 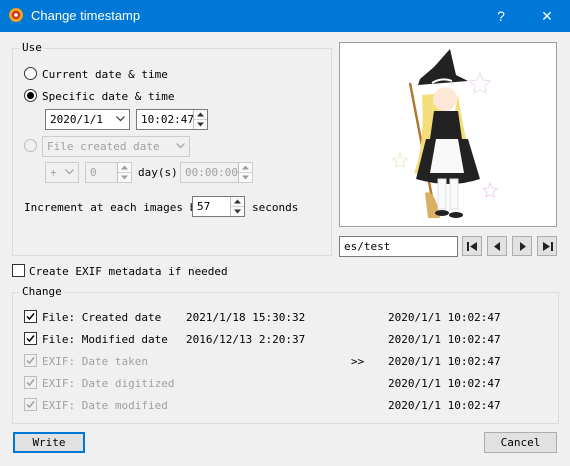 I want to click on current-datetime-label: Current date & time, so click(x=105, y=74).